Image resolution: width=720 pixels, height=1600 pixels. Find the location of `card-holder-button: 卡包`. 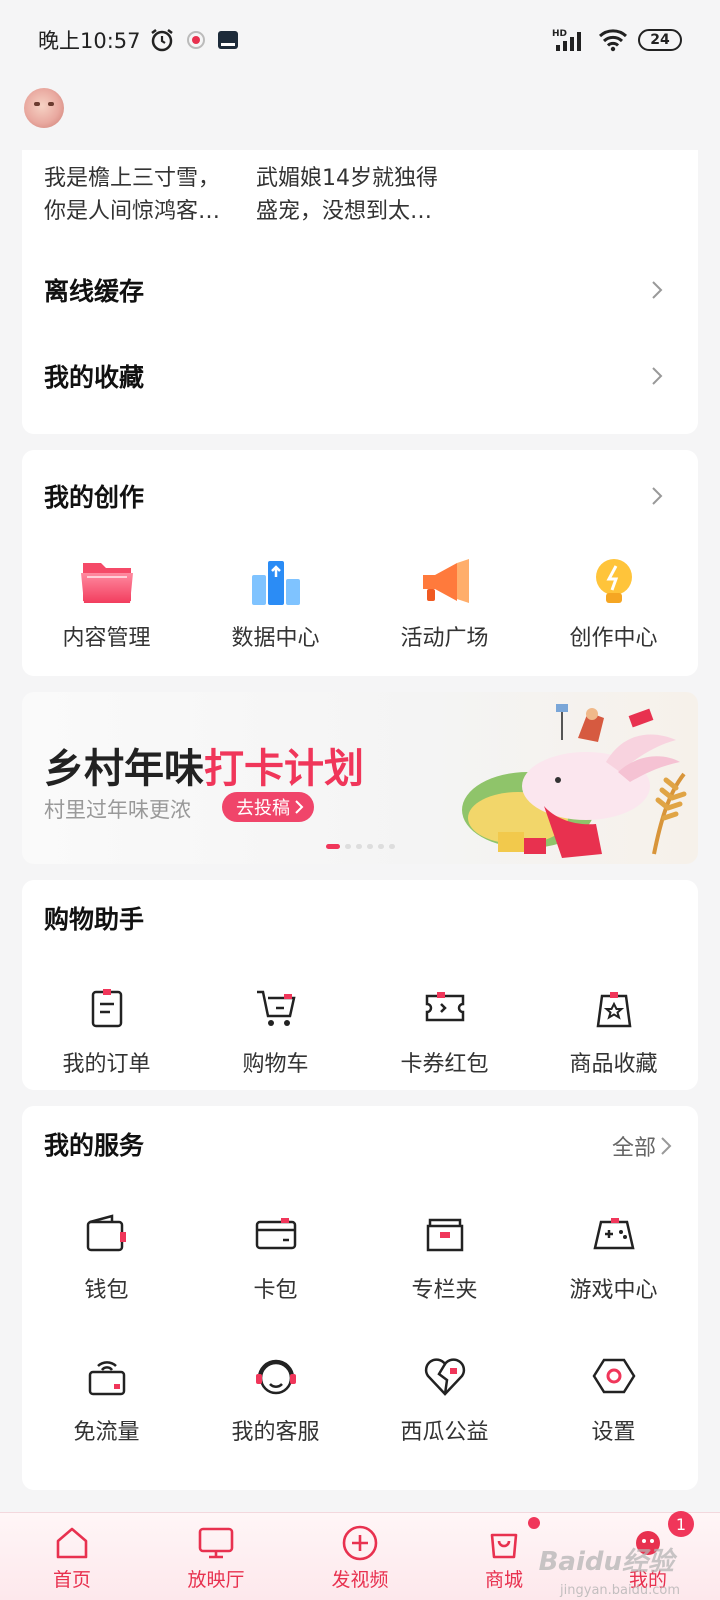

card-holder-button: 卡包 is located at coordinates (275, 1255).